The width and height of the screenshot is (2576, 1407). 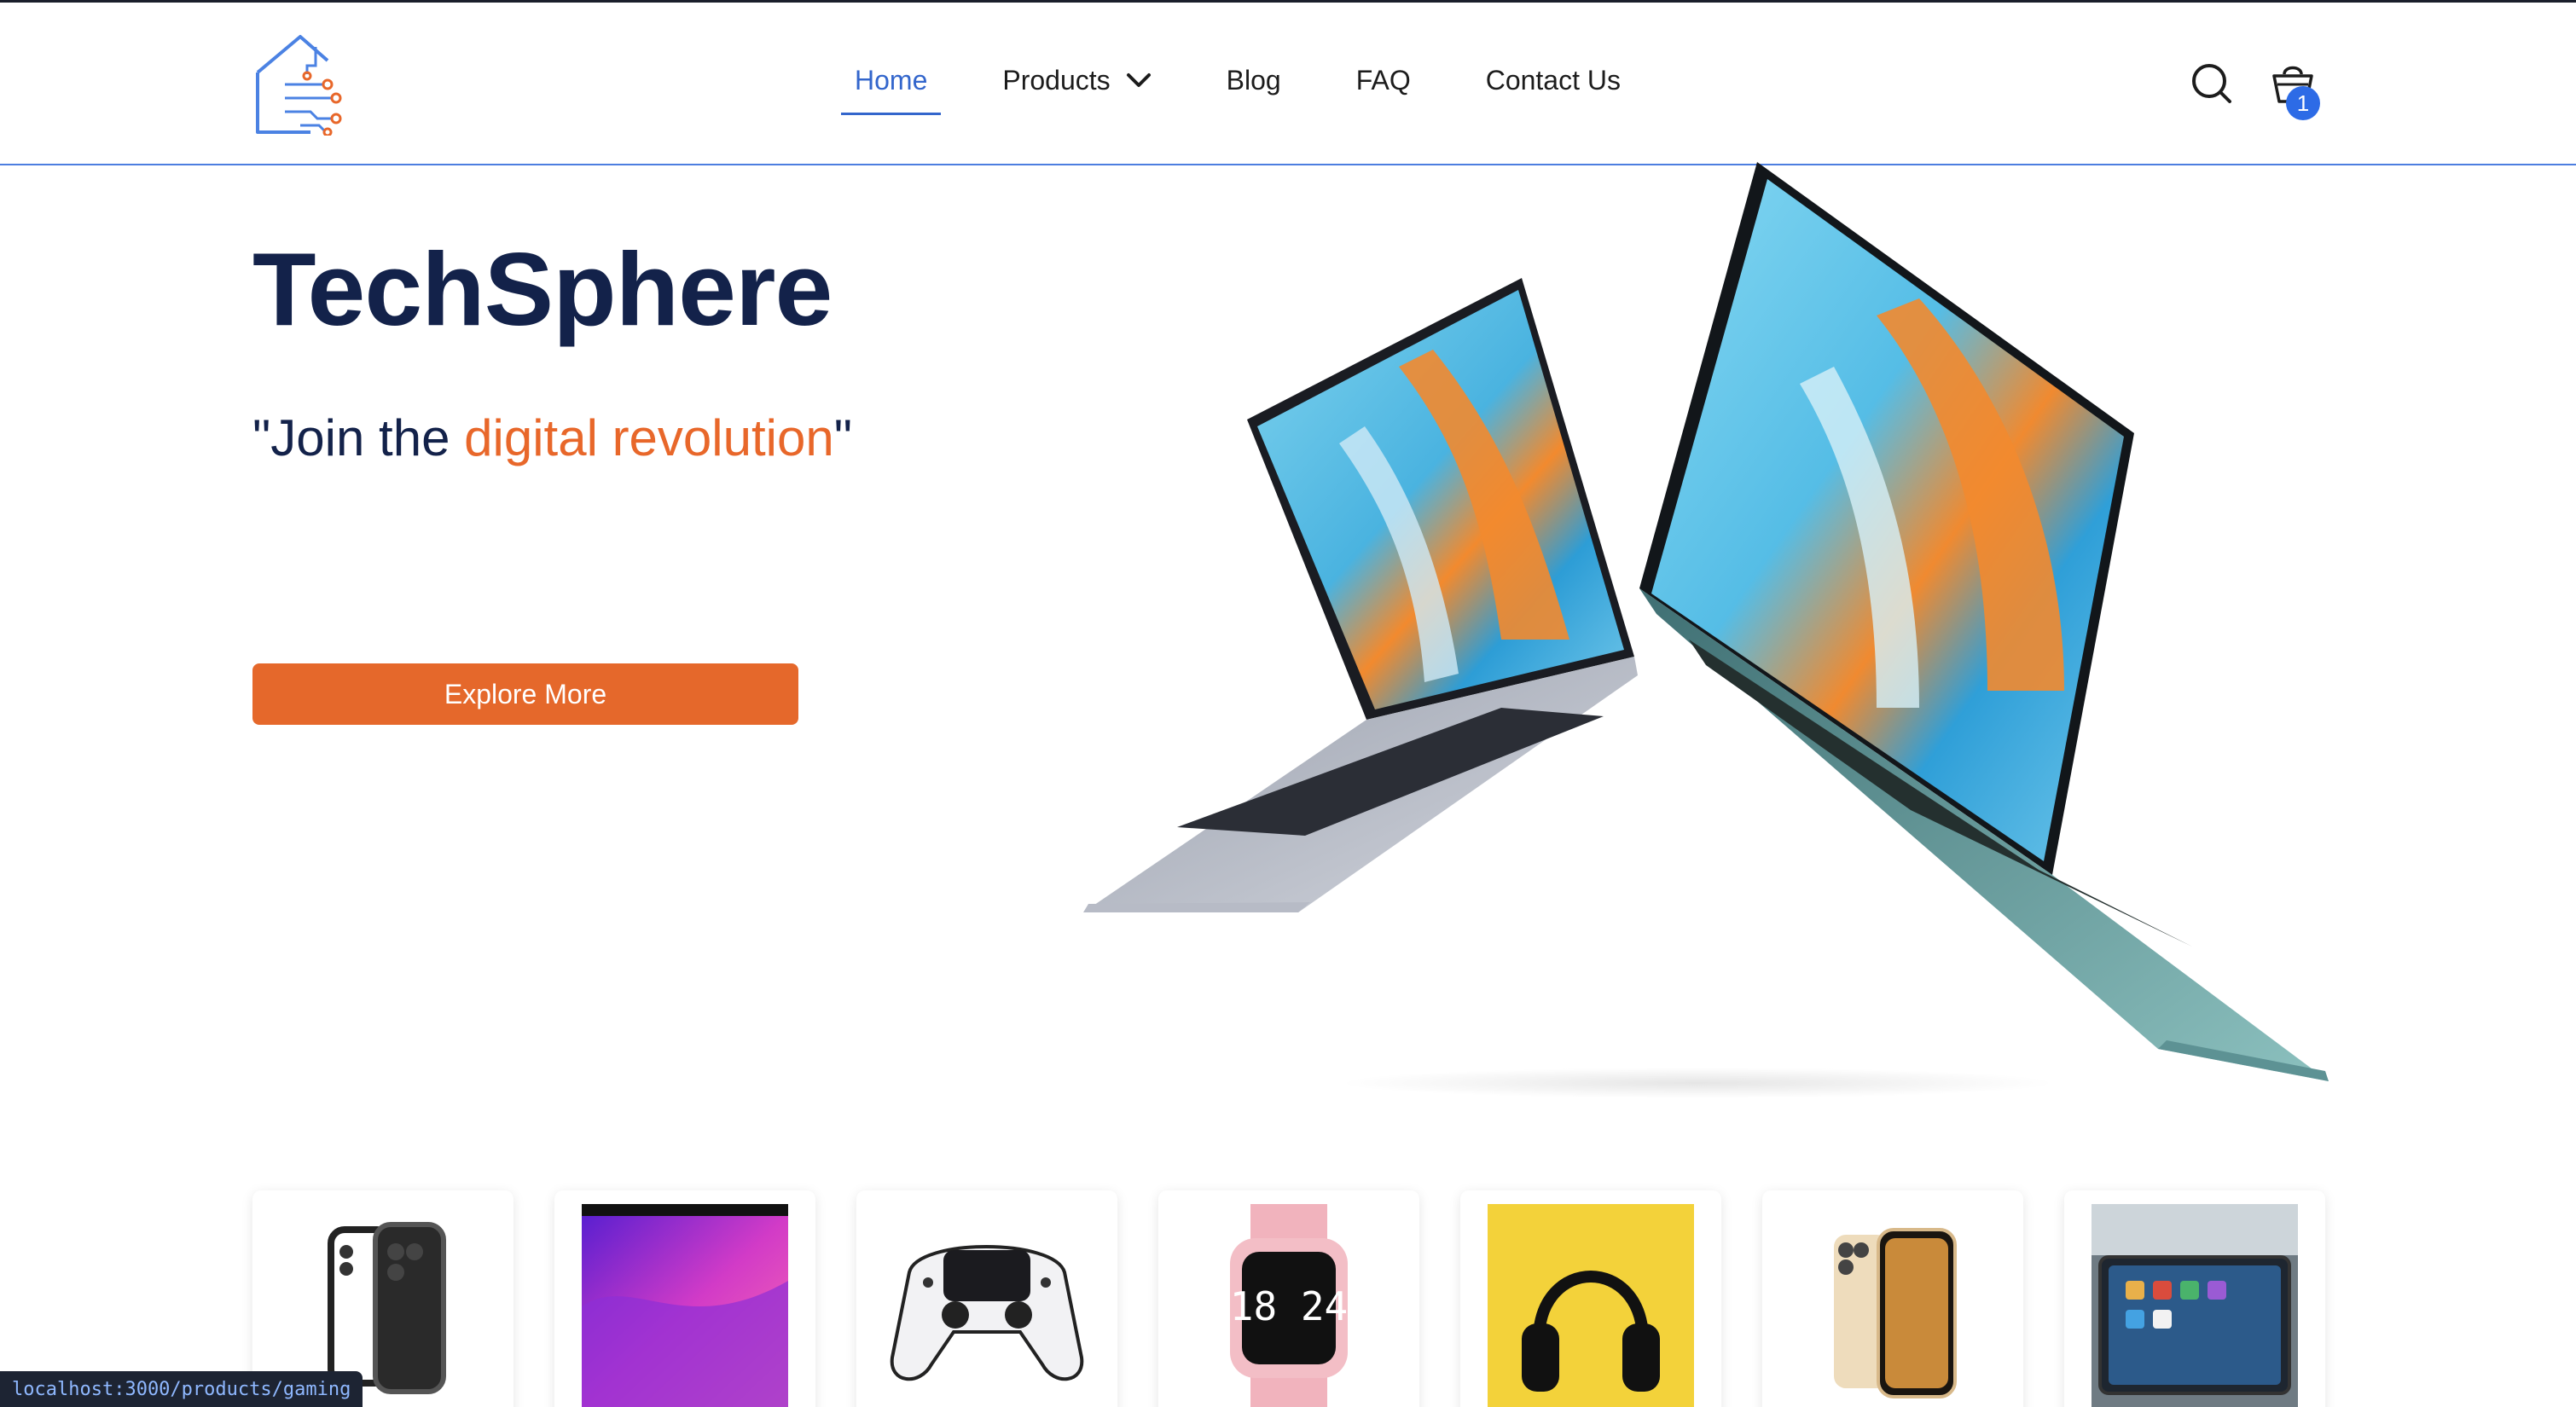 I want to click on tagline-end: ", so click(x=843, y=438).